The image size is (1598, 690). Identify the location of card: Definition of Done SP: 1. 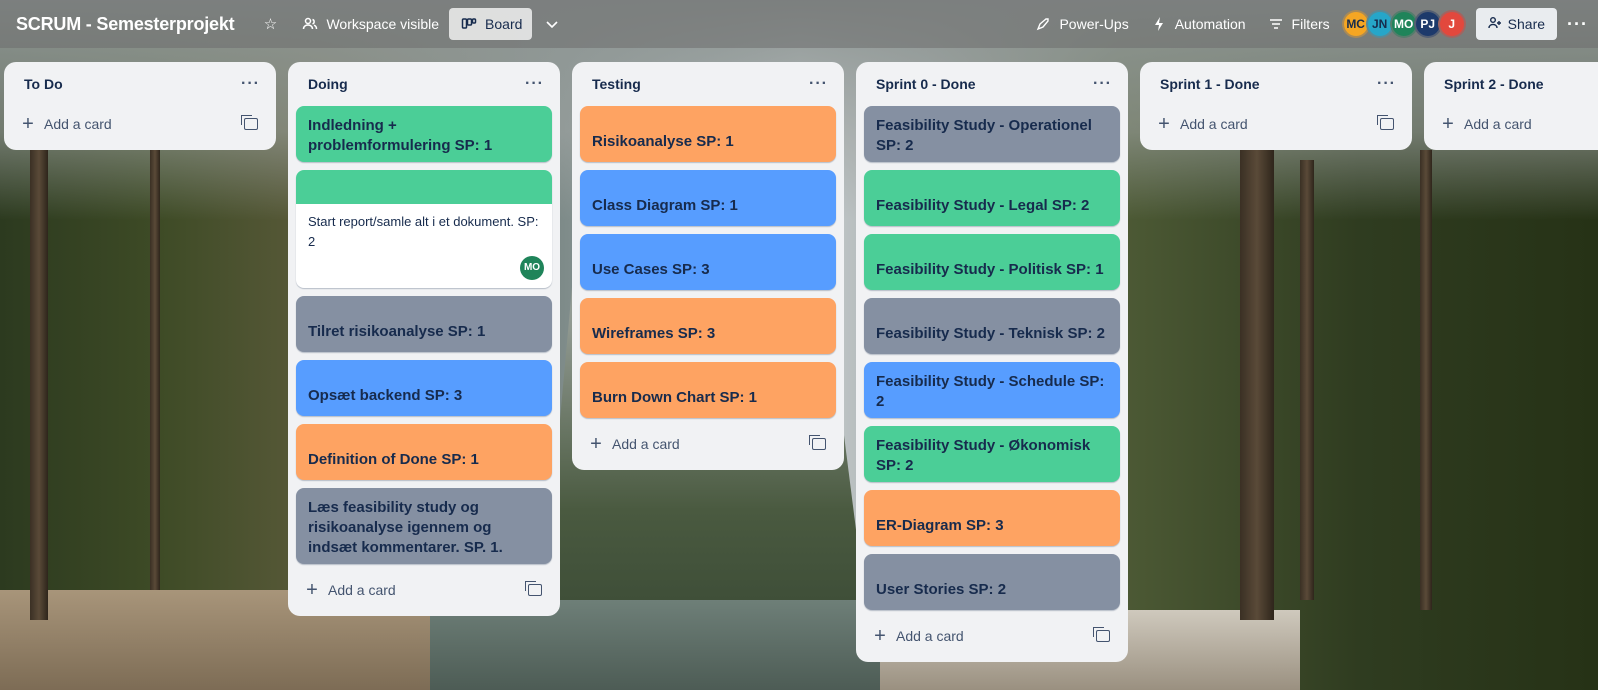
(424, 452).